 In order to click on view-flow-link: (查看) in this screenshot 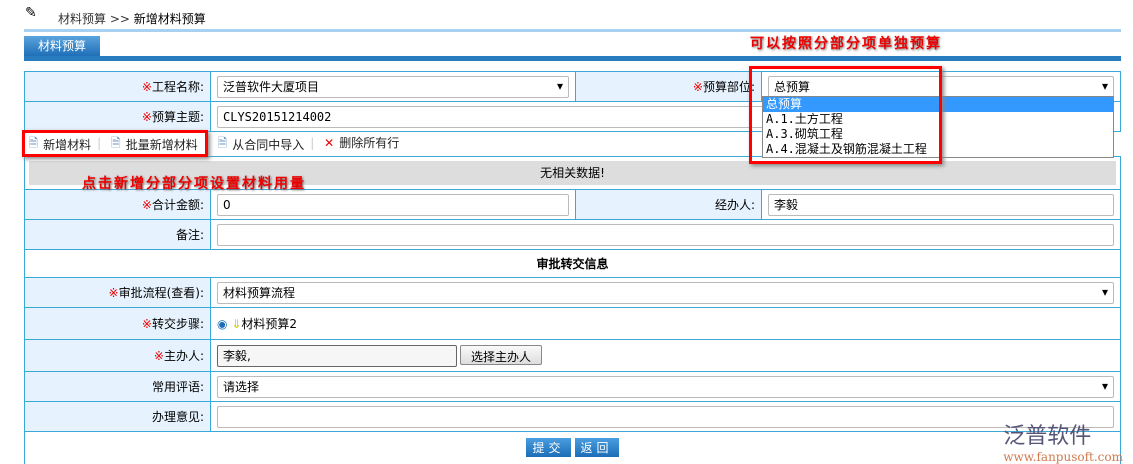, I will do `click(183, 293)`.